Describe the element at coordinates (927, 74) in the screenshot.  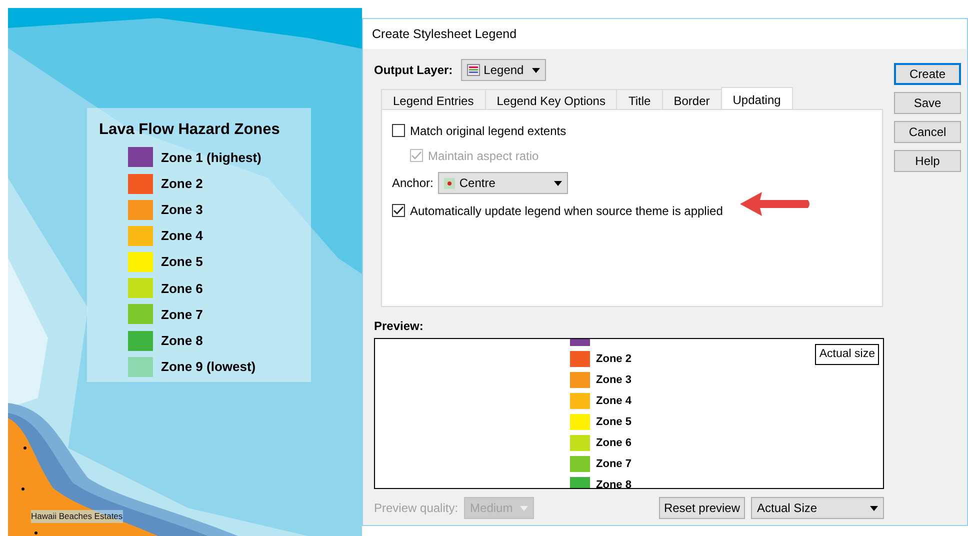
I see `dialog-button: Create` at that location.